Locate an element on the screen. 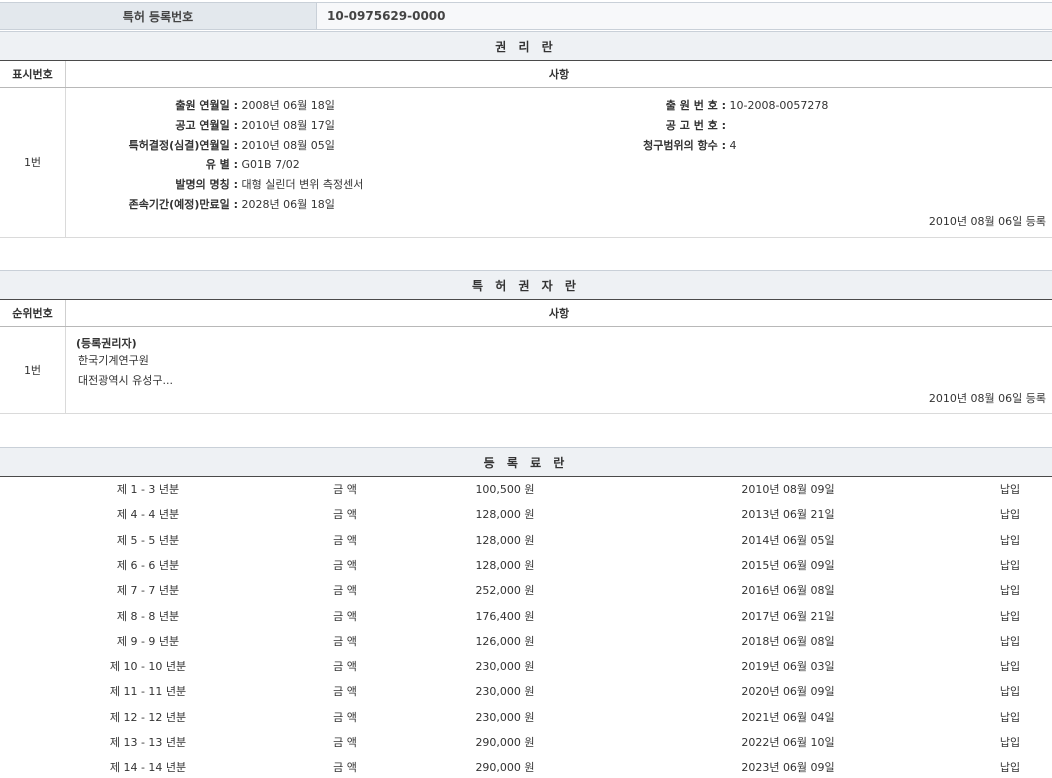 Image resolution: width=1052 pixels, height=778 pixels. fee-amount: 100,500 원 is located at coordinates (505, 489).